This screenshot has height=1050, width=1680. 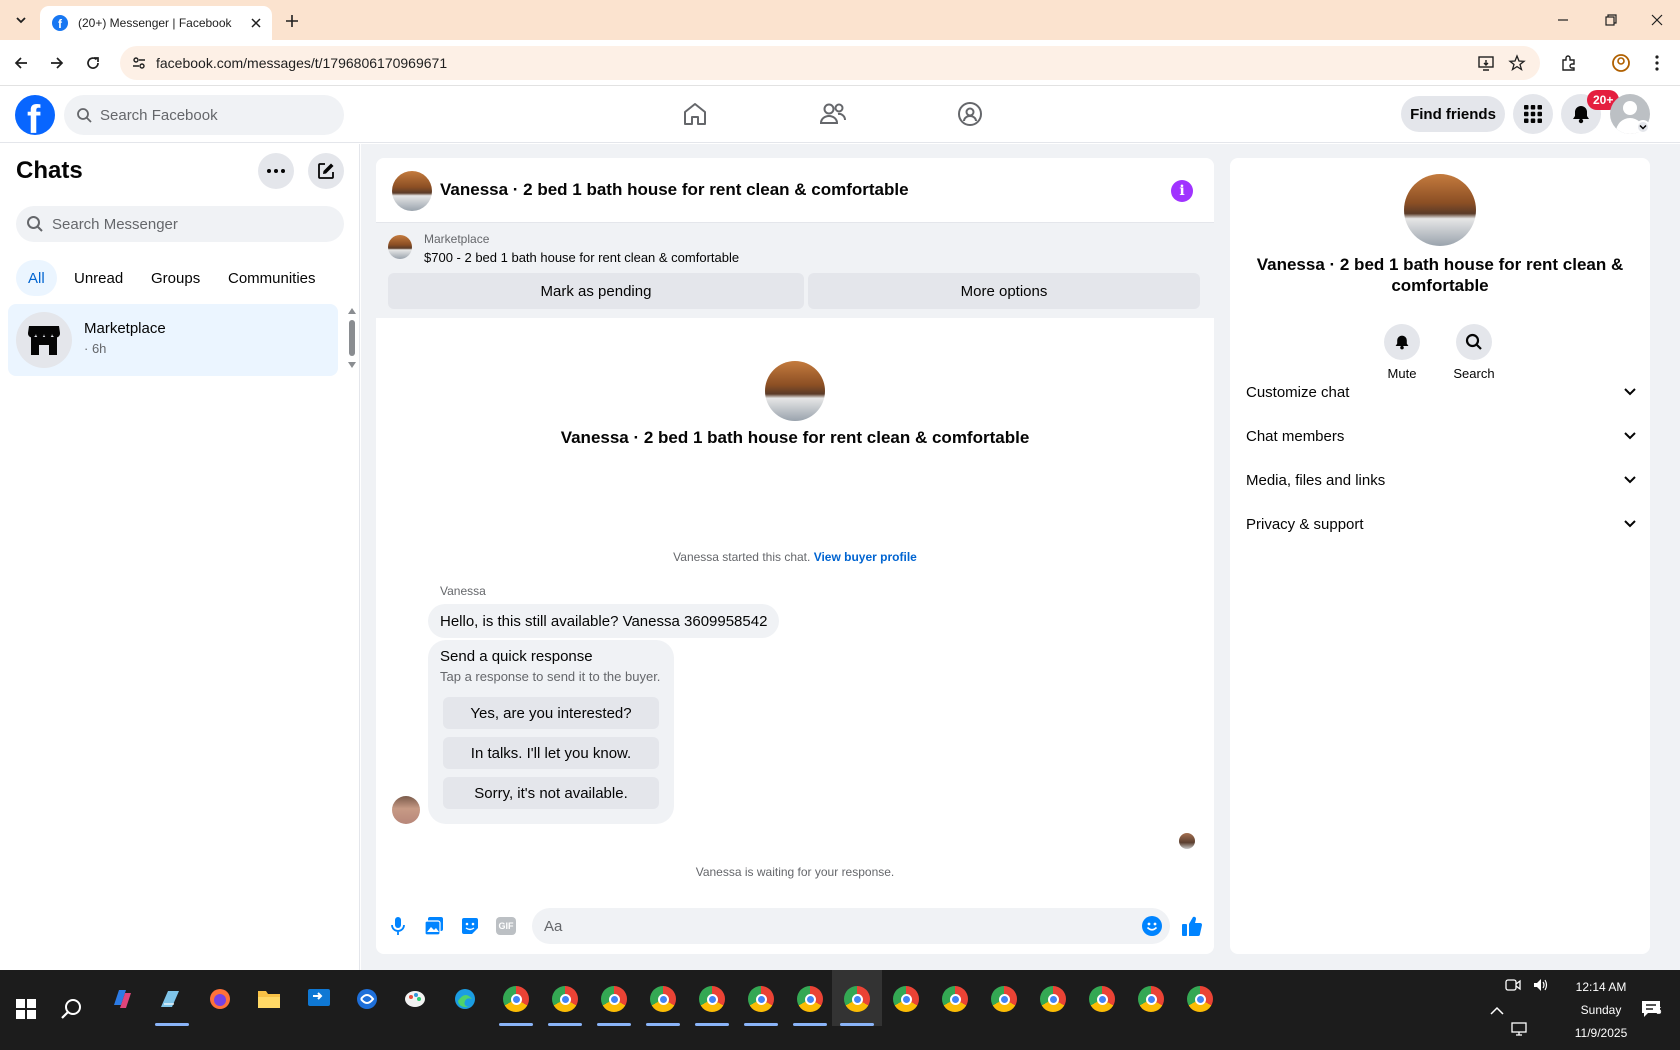 What do you see at coordinates (761, 999) in the screenshot?
I see `chrome-profile-6-icon` at bounding box center [761, 999].